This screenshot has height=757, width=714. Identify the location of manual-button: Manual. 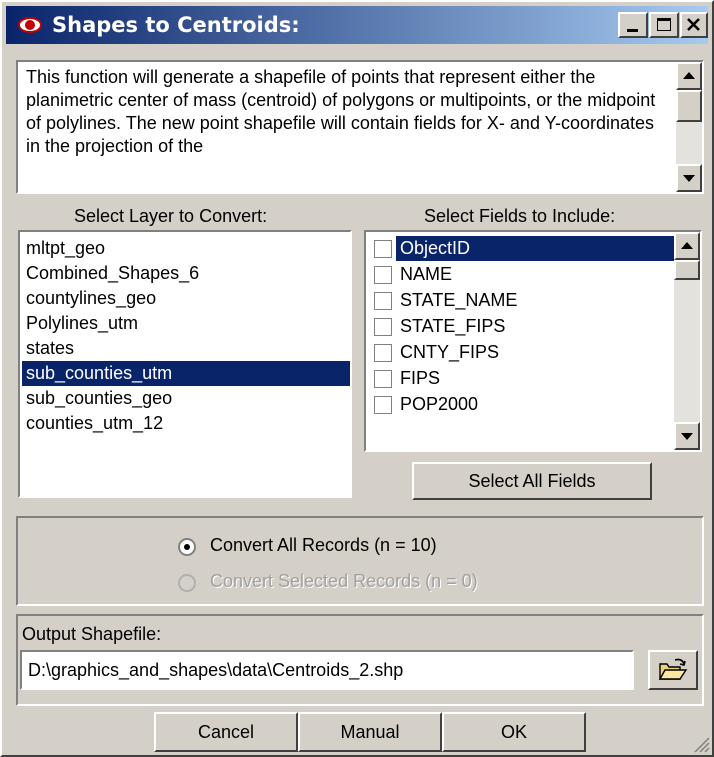
(370, 732).